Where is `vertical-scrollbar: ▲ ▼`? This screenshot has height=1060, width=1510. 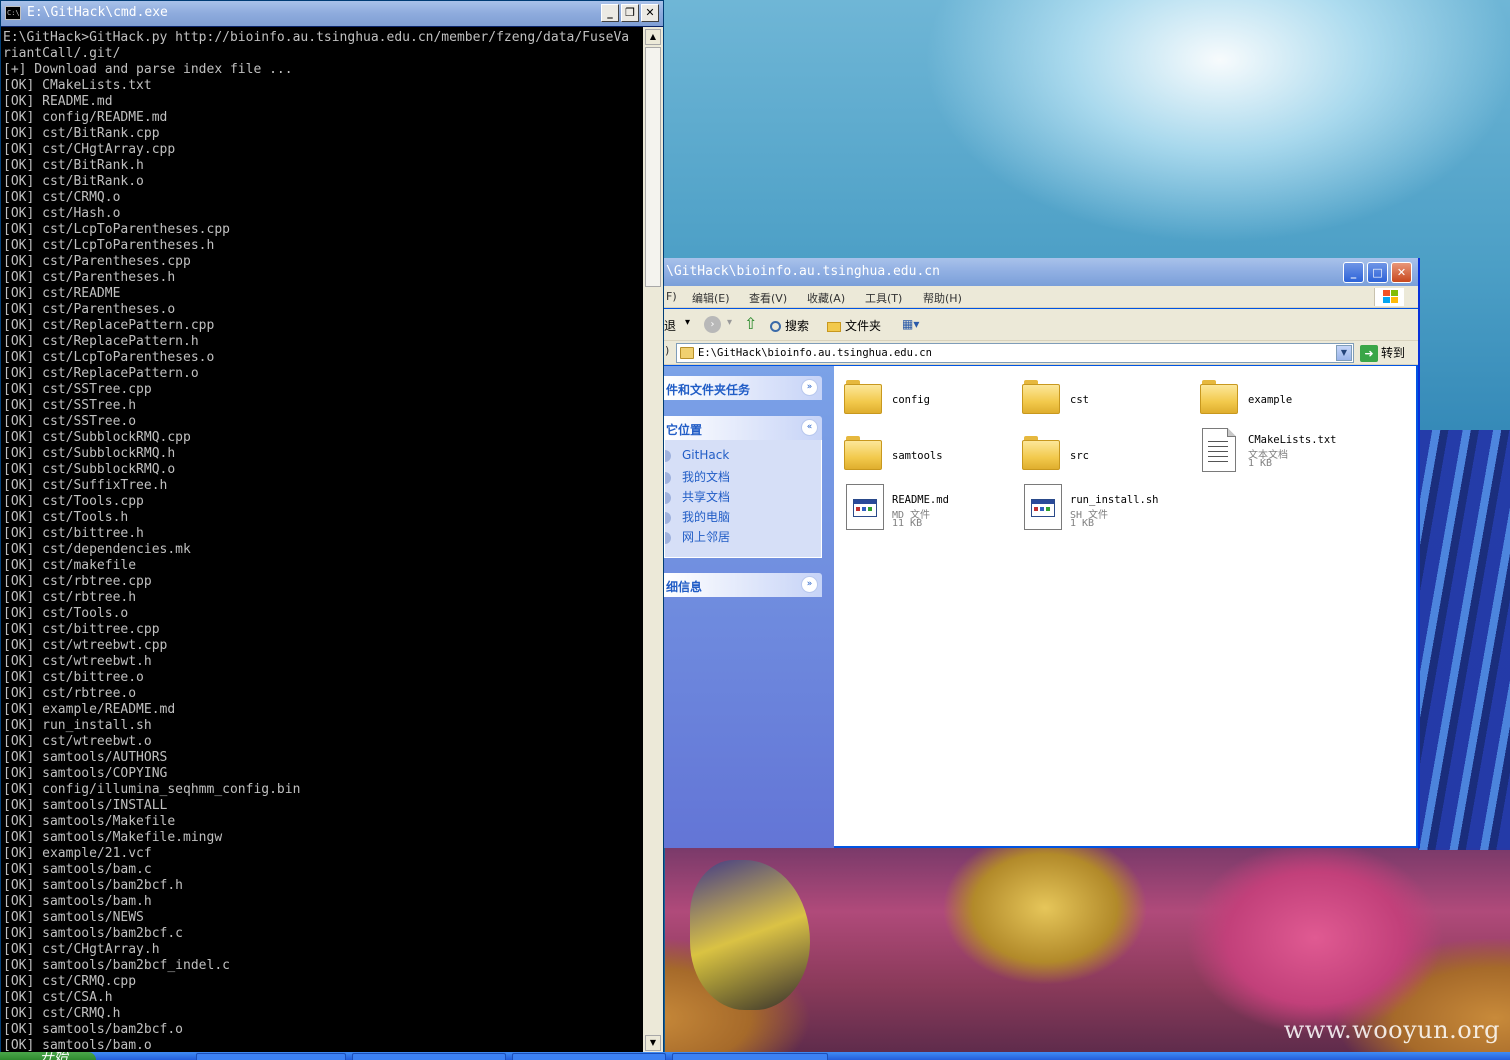 vertical-scrollbar: ▲ ▼ is located at coordinates (653, 540).